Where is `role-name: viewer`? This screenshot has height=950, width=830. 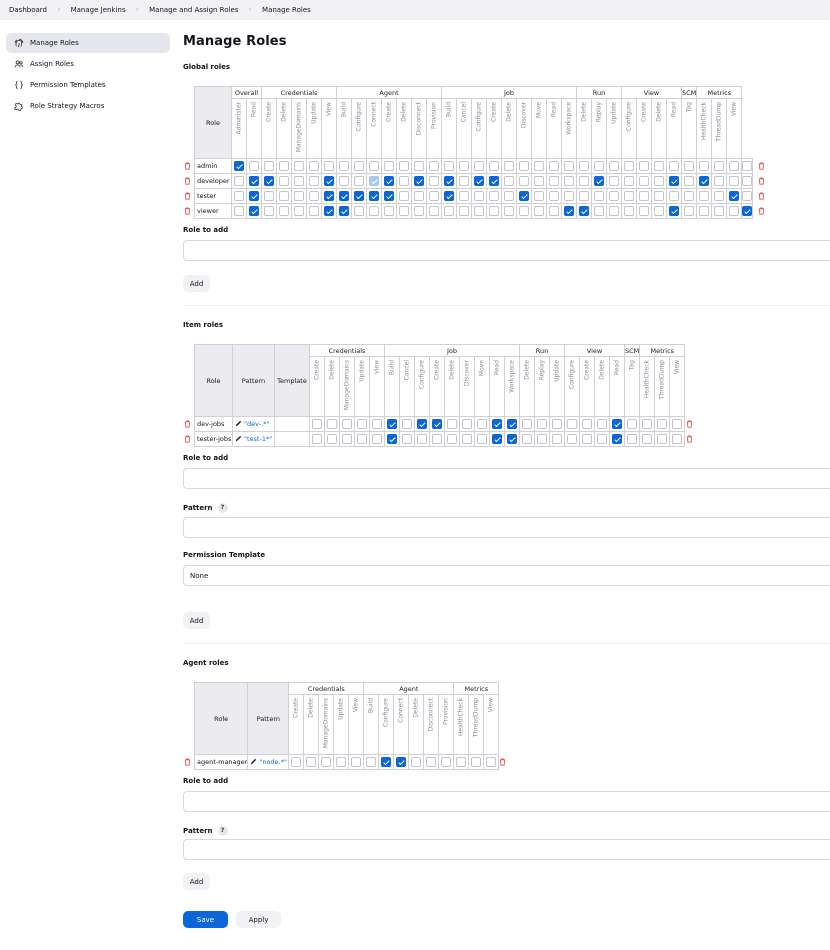
role-name: viewer is located at coordinates (213, 211).